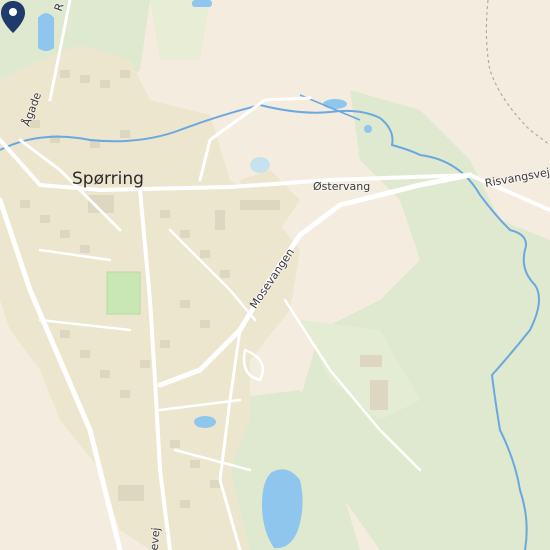 Image resolution: width=550 pixels, height=550 pixels. I want to click on road-label-devej: devej, so click(155, 538).